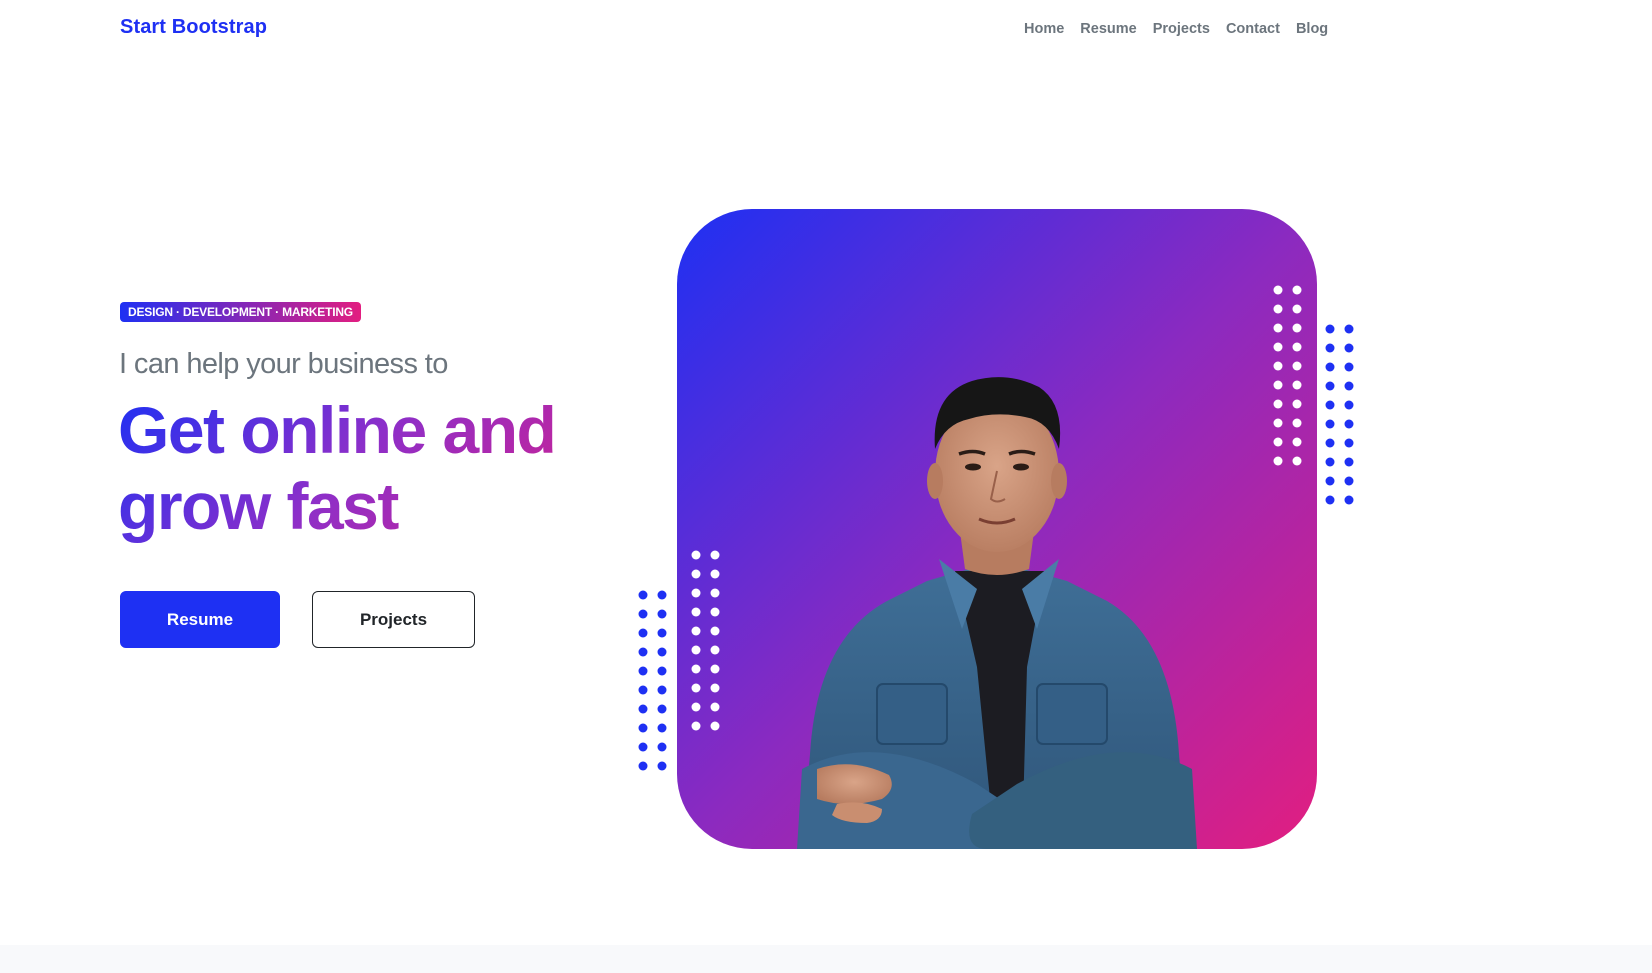 This screenshot has height=973, width=1652. I want to click on dot-pattern-right-white, so click(1287, 375).